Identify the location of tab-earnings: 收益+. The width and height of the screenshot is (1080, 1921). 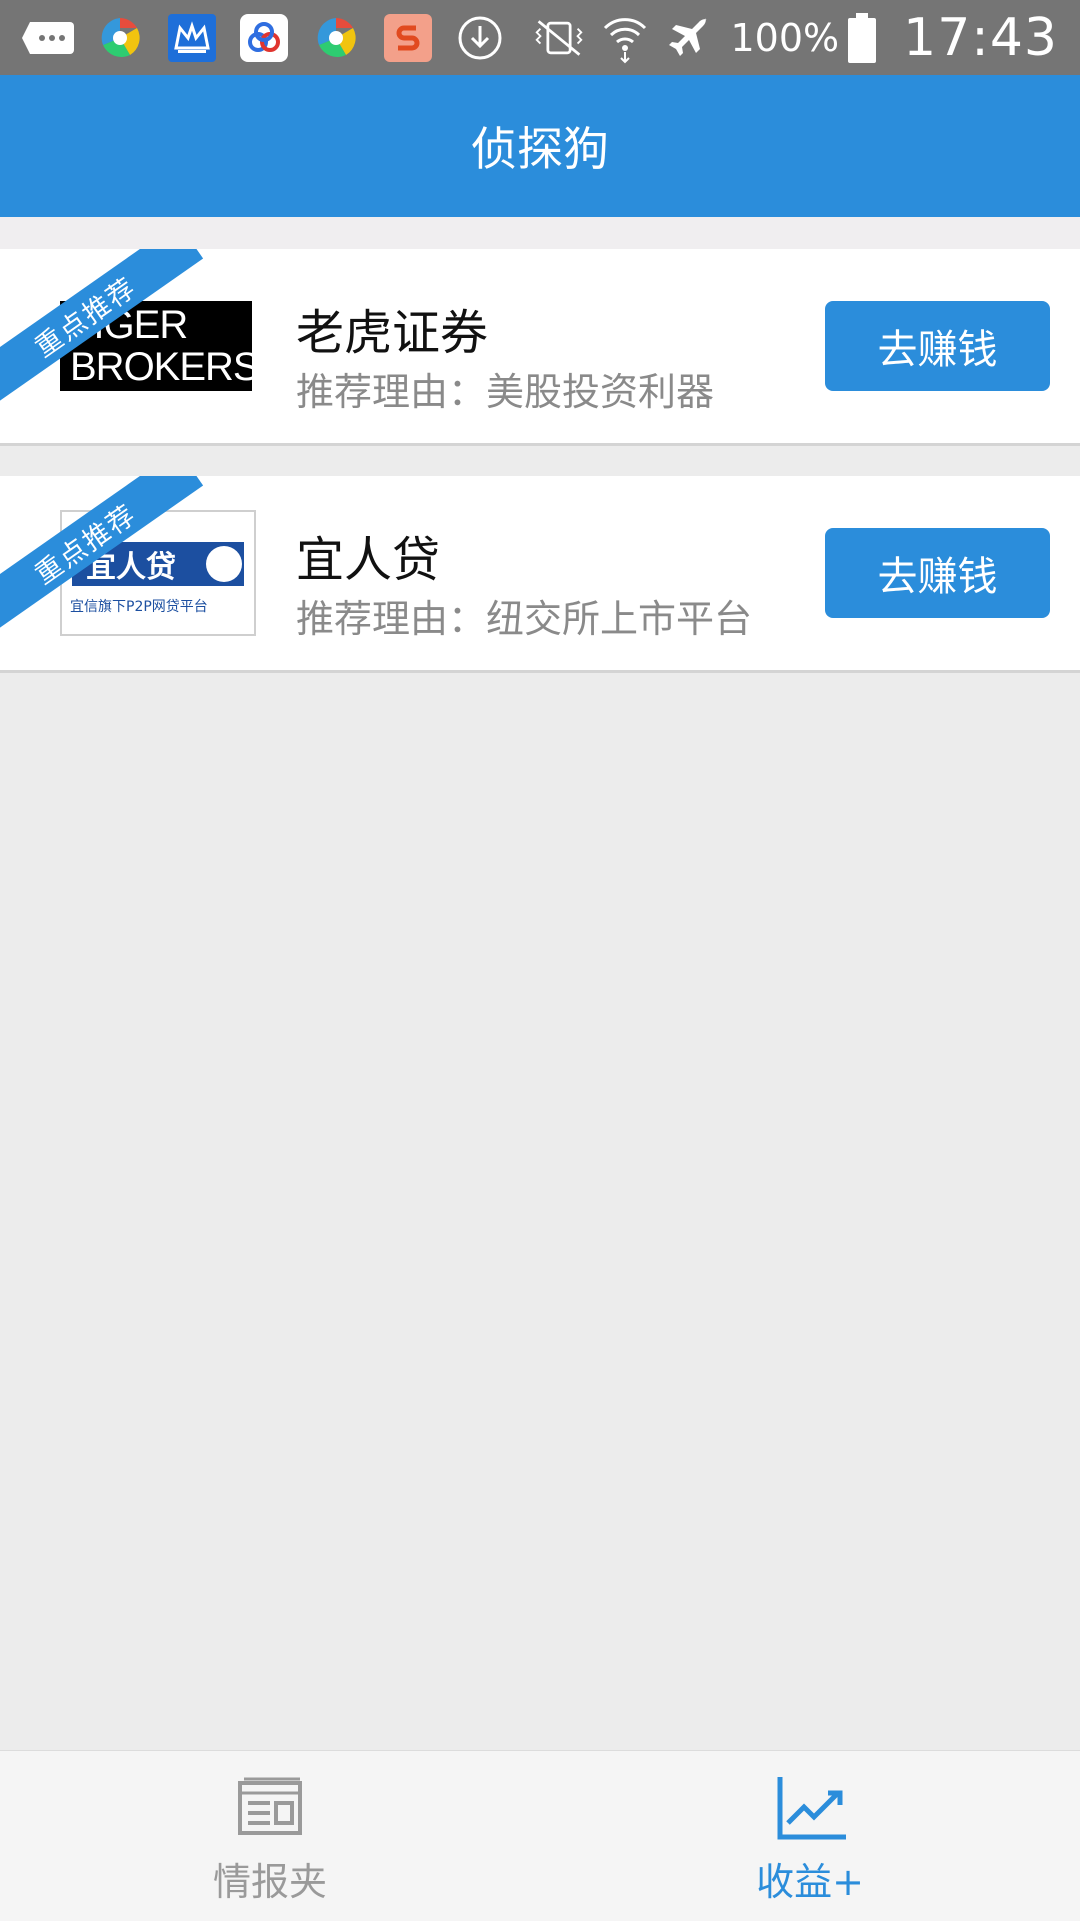
(810, 1836).